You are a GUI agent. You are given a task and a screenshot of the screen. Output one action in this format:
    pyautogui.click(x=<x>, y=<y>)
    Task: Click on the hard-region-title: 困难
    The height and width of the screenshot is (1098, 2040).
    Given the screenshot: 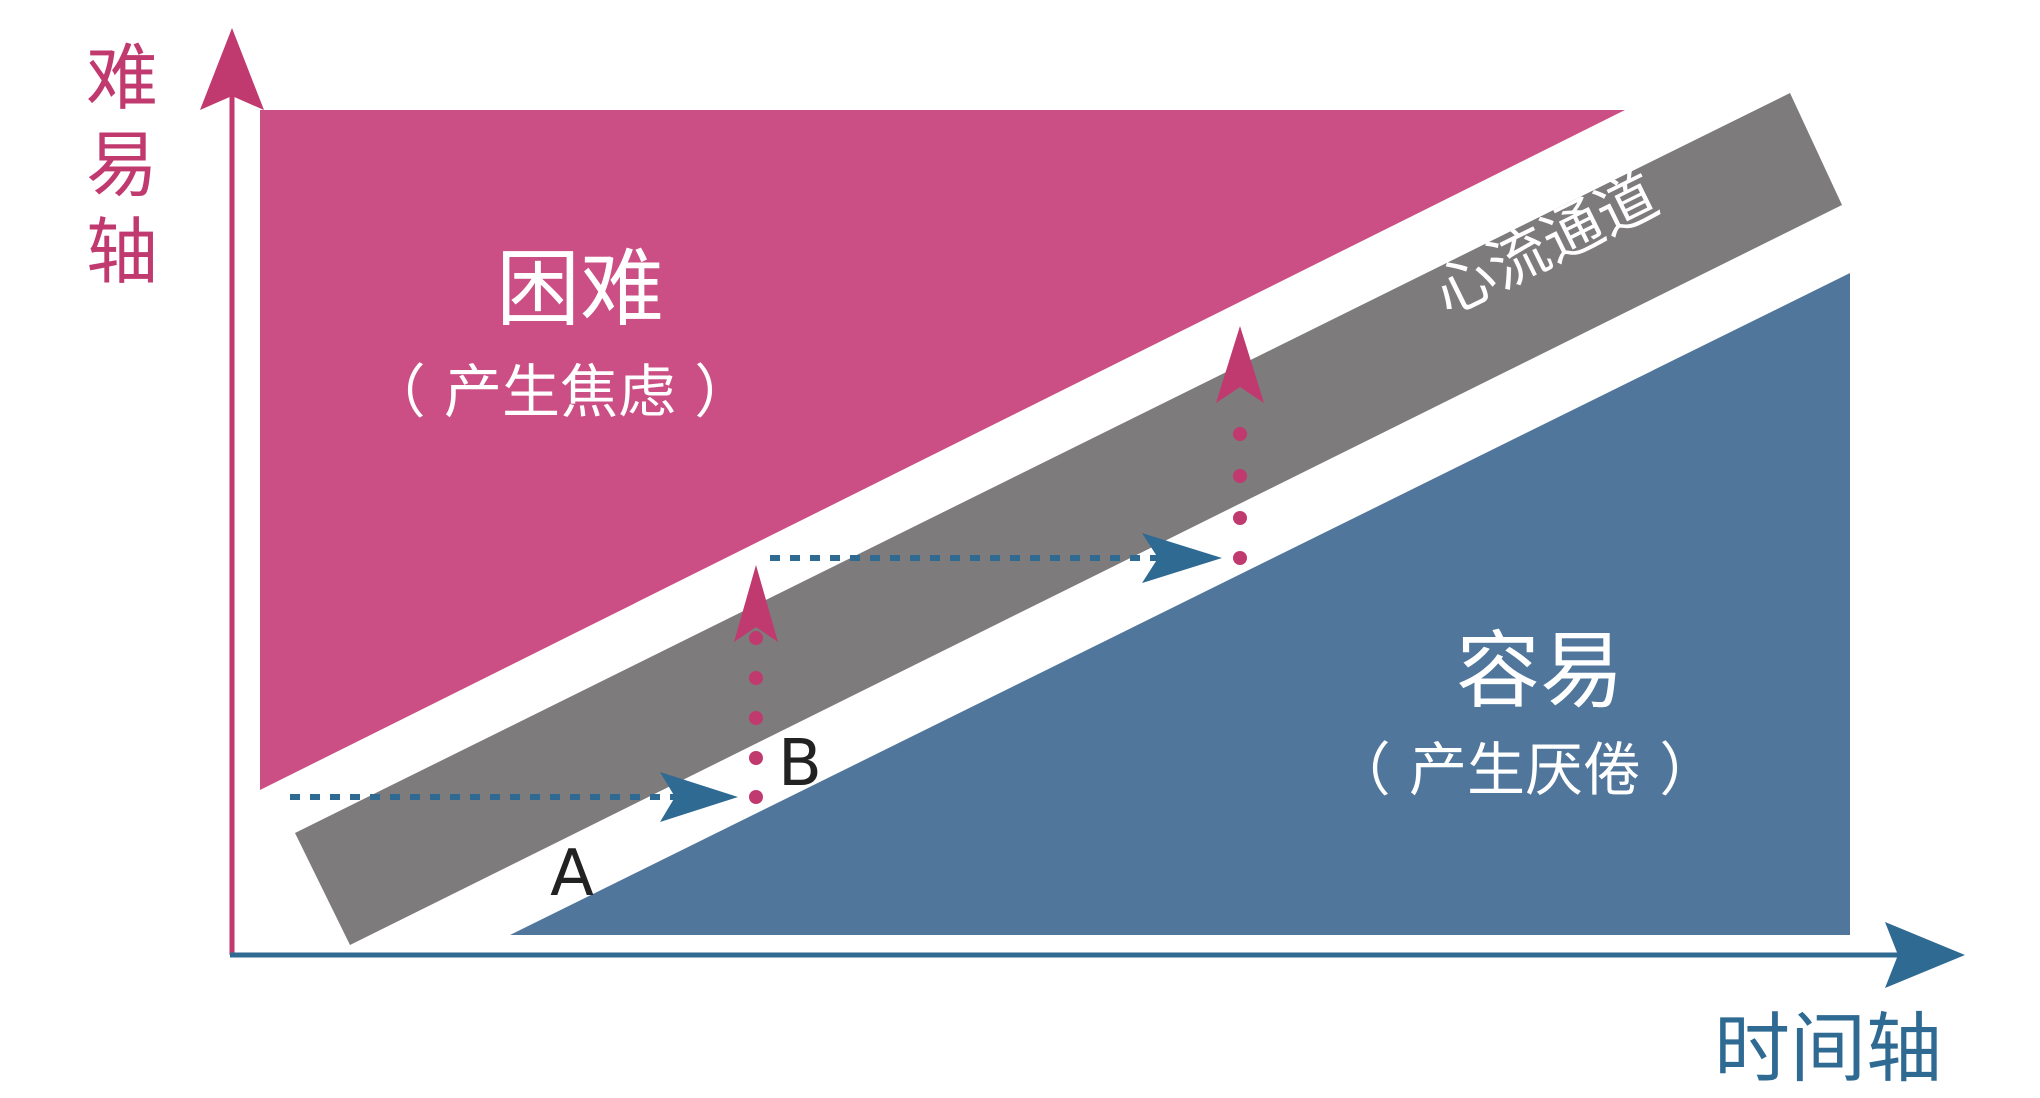 What is the action you would take?
    pyautogui.click(x=580, y=289)
    